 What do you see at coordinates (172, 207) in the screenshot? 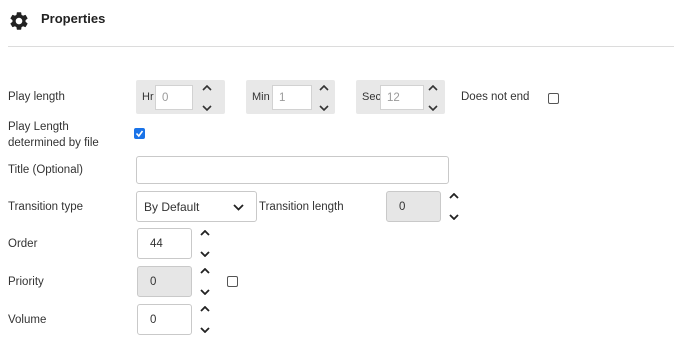
I see `transition-type-value: By Default` at bounding box center [172, 207].